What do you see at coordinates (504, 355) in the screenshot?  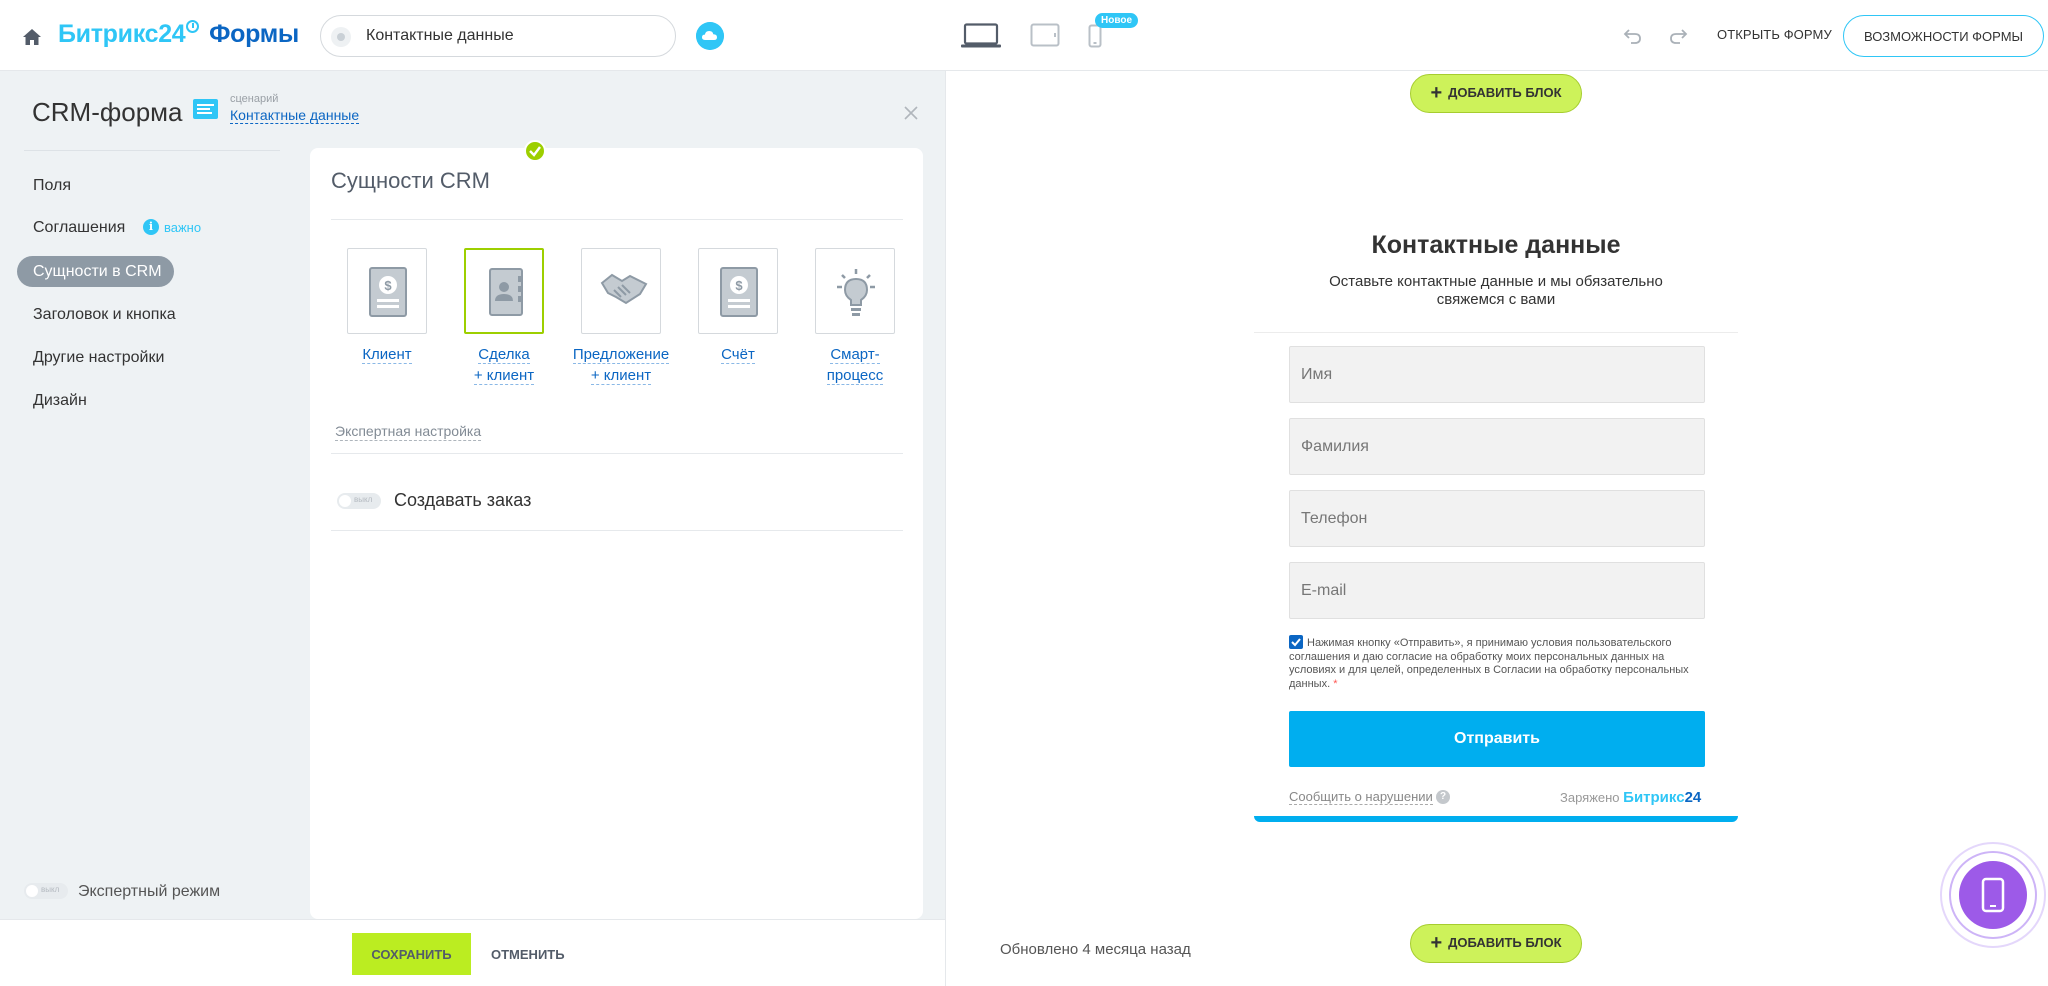 I see `entity-label-line: Сделка` at bounding box center [504, 355].